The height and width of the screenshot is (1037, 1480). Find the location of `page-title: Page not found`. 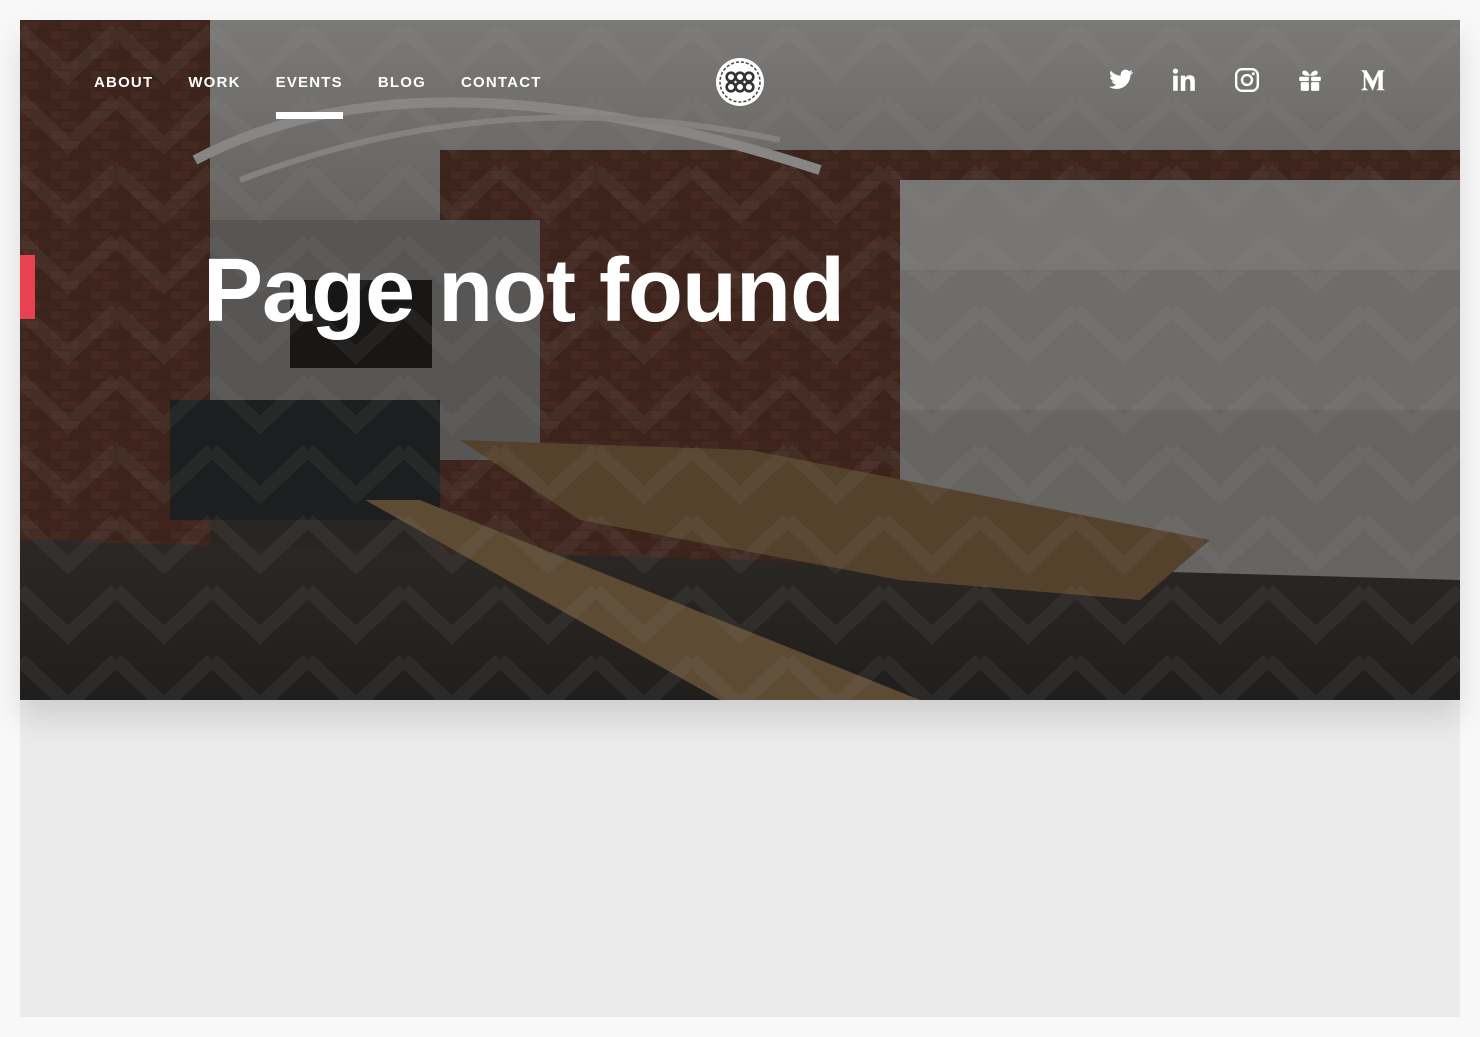

page-title: Page not found is located at coordinates (524, 291).